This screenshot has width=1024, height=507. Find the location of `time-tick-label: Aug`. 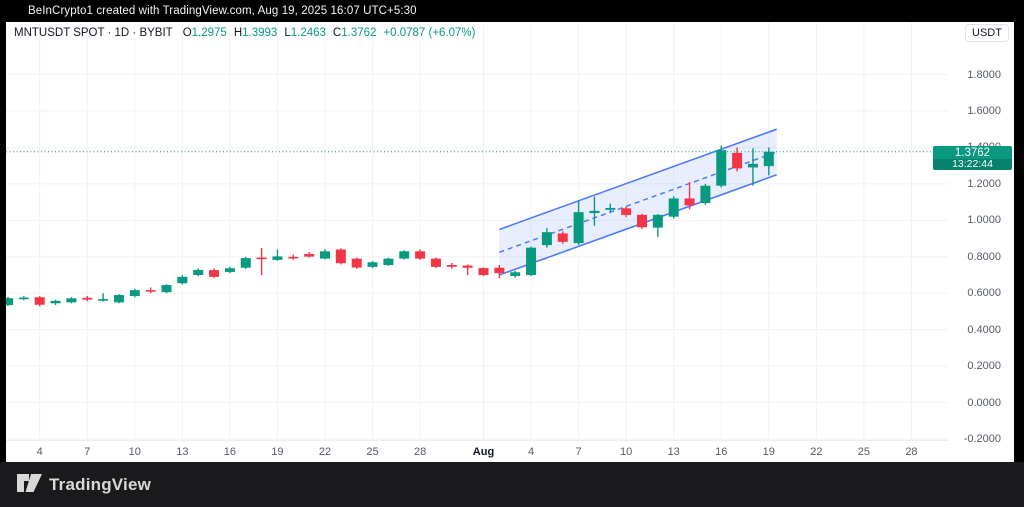

time-tick-label: Aug is located at coordinates (483, 452).